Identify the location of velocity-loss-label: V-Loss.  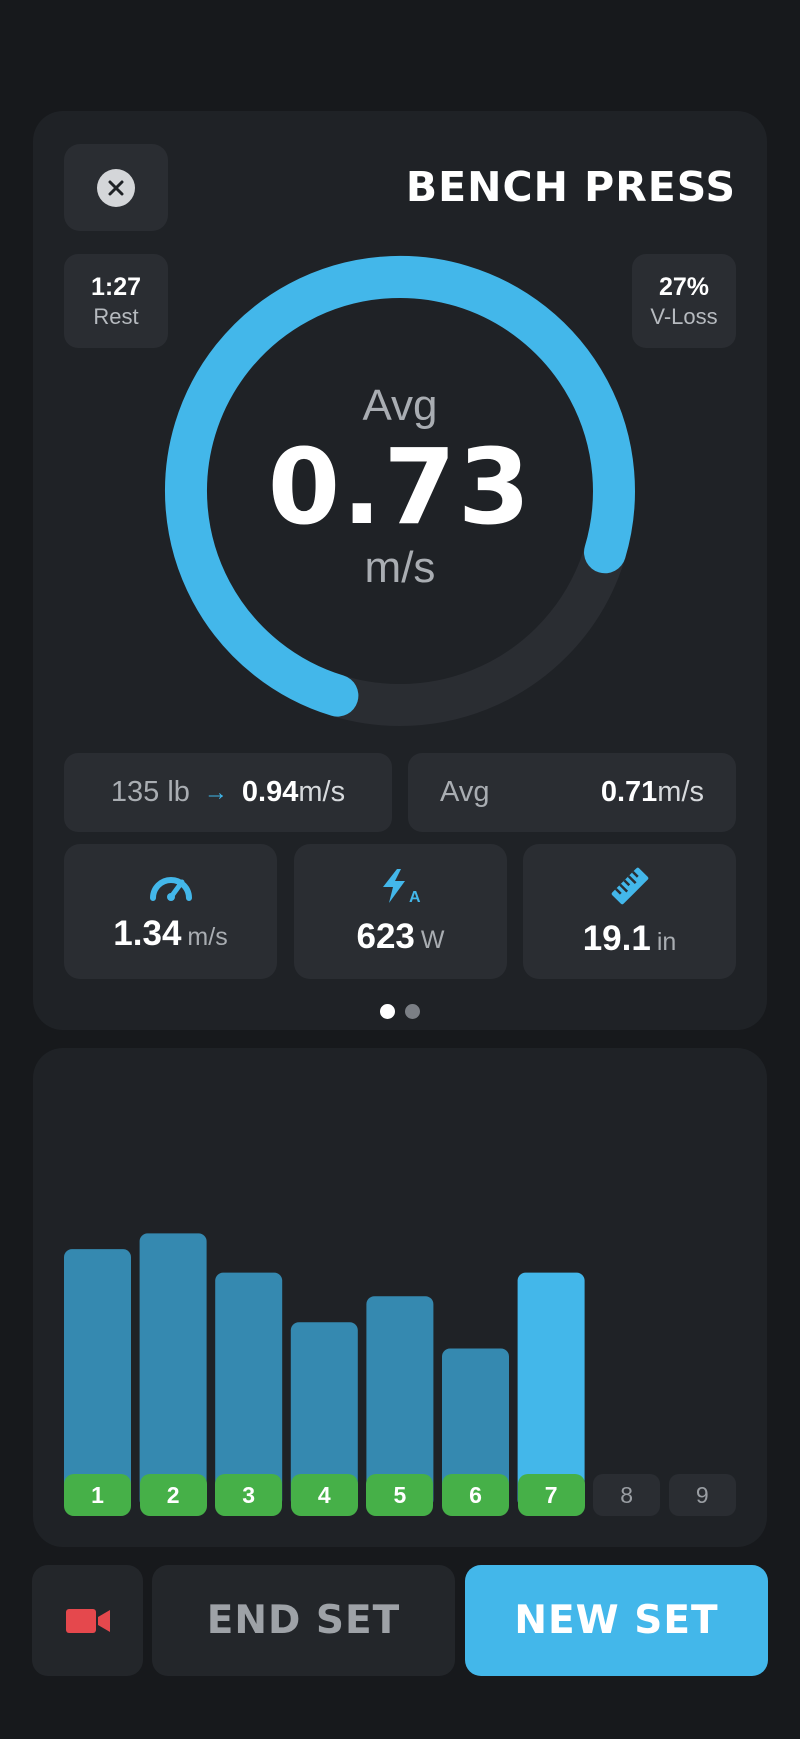
(684, 316).